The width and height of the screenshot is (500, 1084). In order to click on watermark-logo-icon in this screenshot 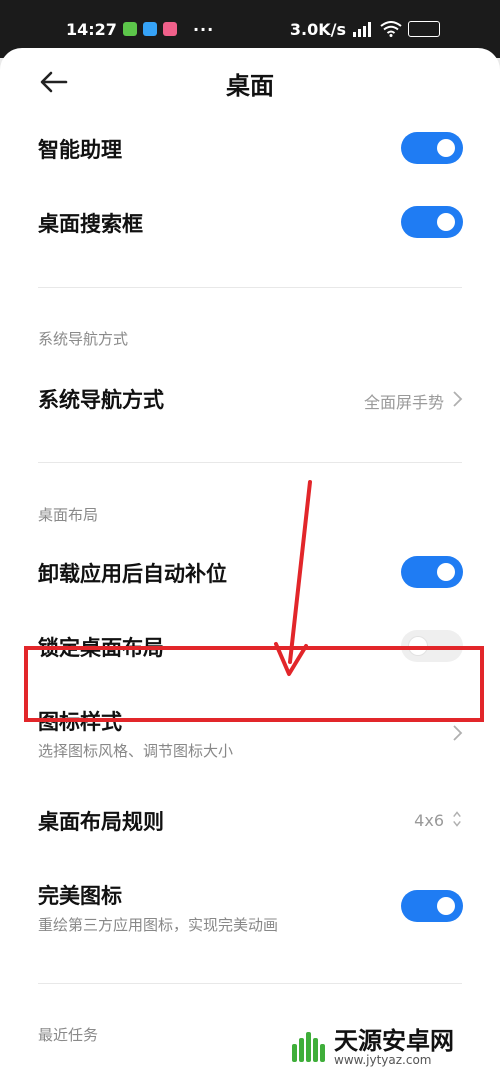, I will do `click(308, 1047)`.